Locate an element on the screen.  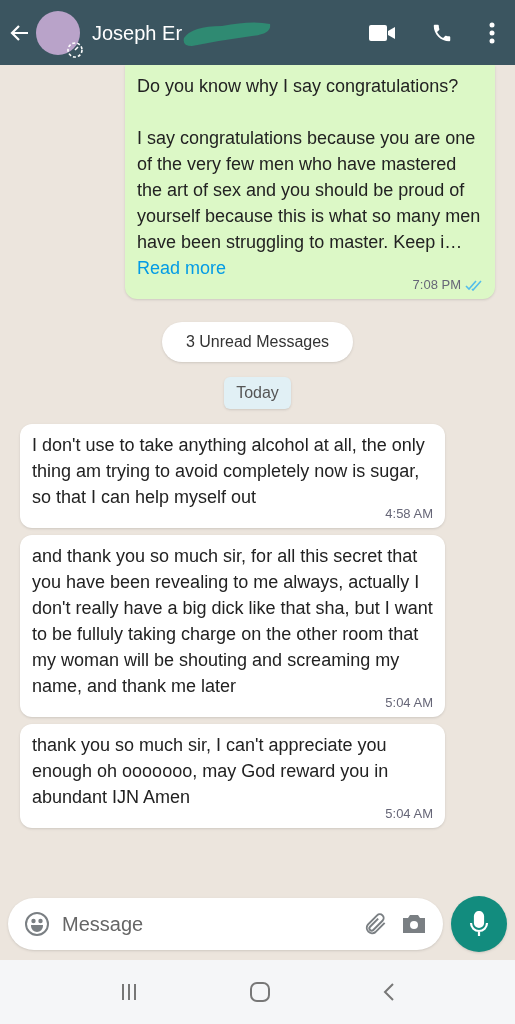
message-text: I say congratulations because you are one of the very few men who have mastered the art of sex and you should be proud of yourself because this is what so many men have been struggling to master. Keep i… Read more is located at coordinates (309, 203).